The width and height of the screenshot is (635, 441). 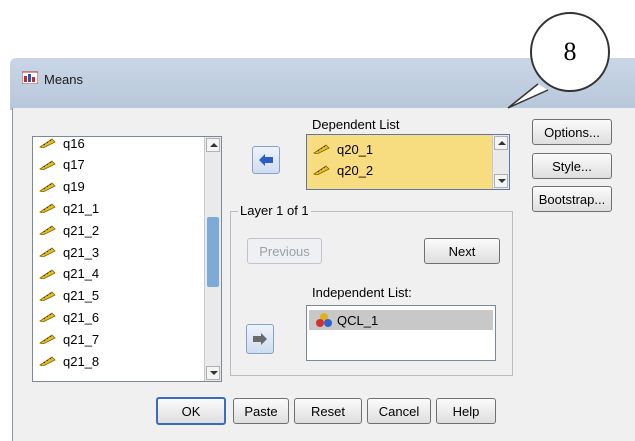 I want to click on previous-button: Previous, so click(x=284, y=251).